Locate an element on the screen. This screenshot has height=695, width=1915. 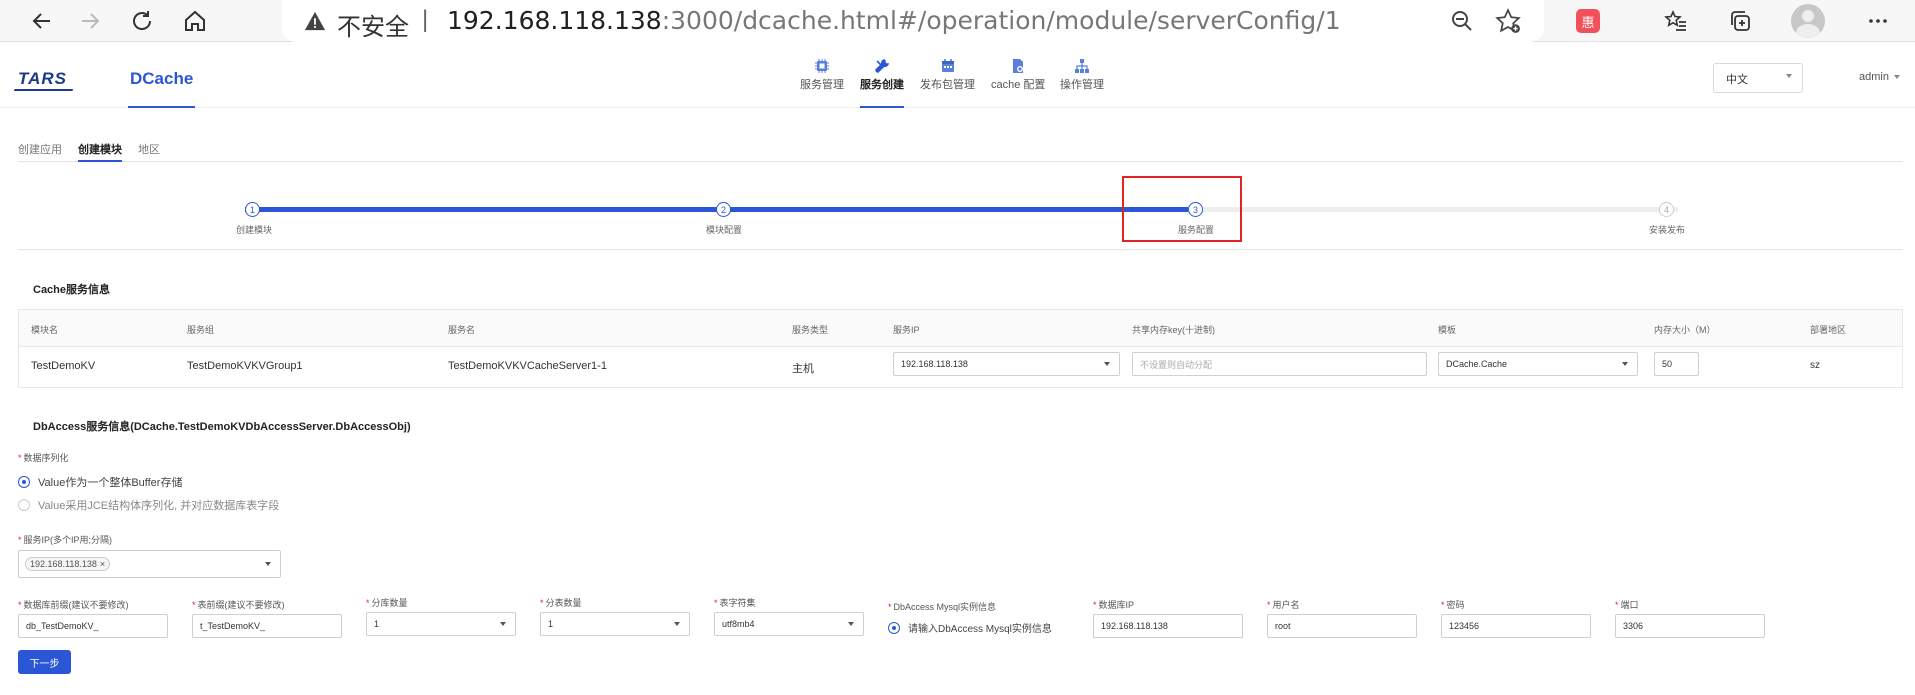
charset-select: utf8mb4 is located at coordinates (789, 624).